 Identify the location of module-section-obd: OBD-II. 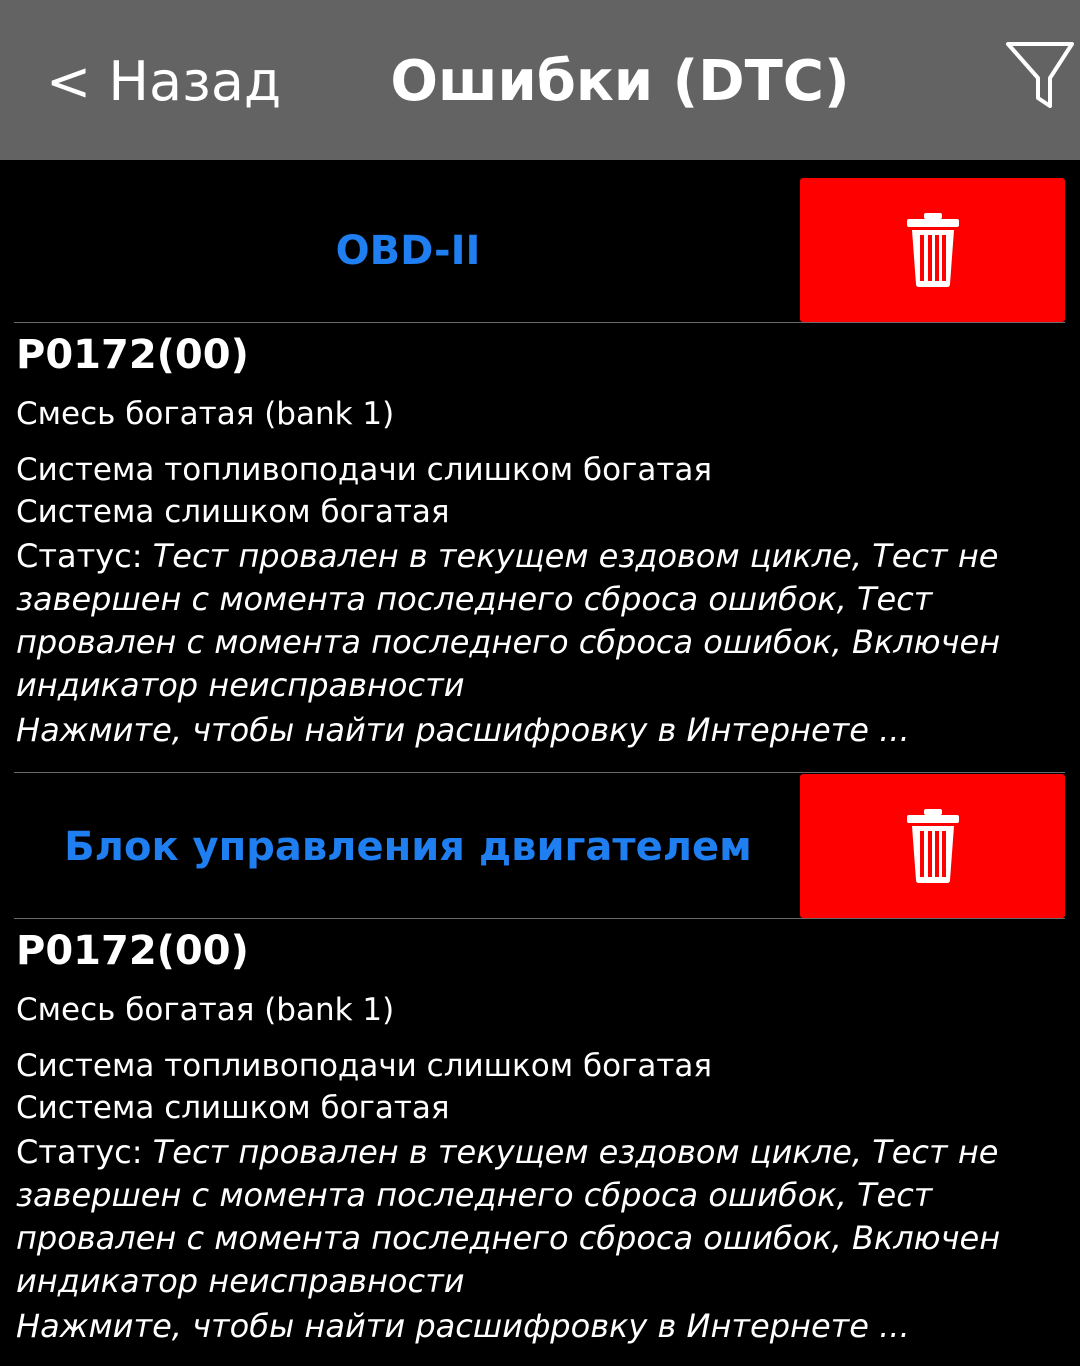
(540, 250).